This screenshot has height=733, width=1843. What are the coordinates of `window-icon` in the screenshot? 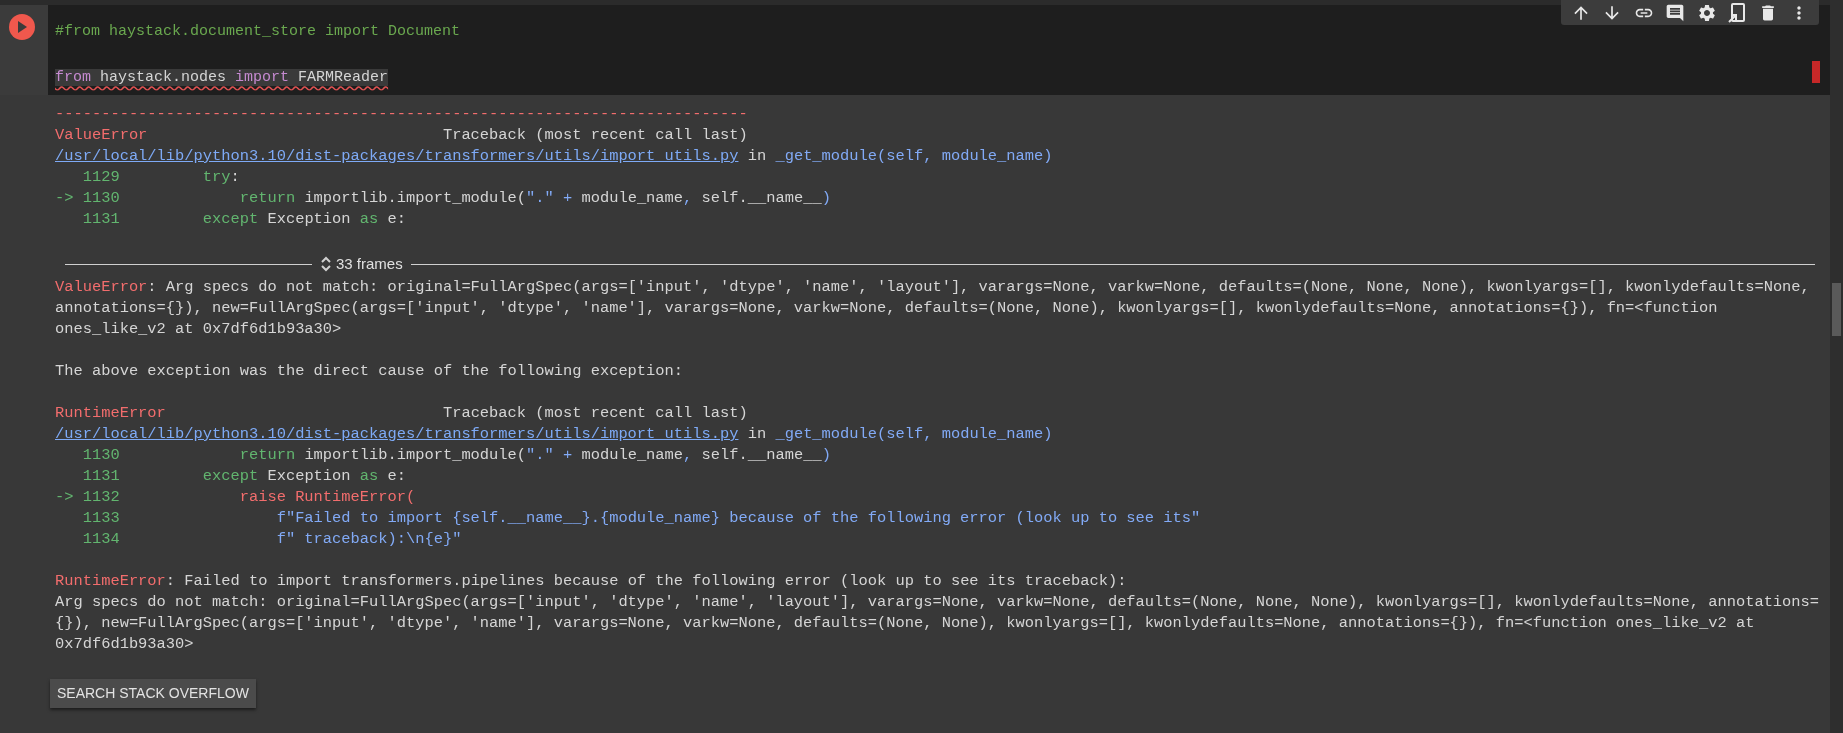 It's located at (1737, 12).